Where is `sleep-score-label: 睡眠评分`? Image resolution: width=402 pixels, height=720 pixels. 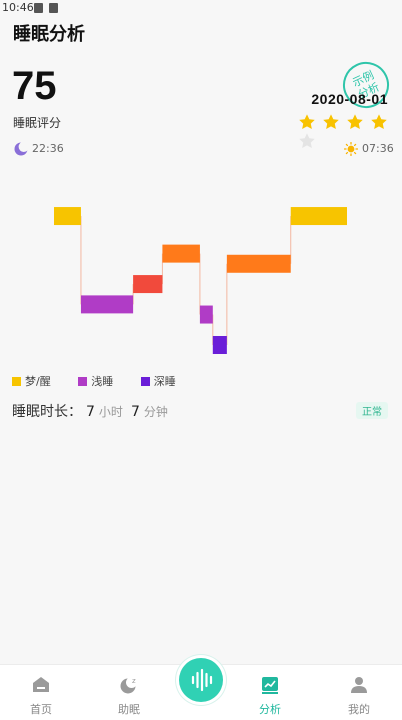
sleep-score-label: 睡眠评分 is located at coordinates (37, 123).